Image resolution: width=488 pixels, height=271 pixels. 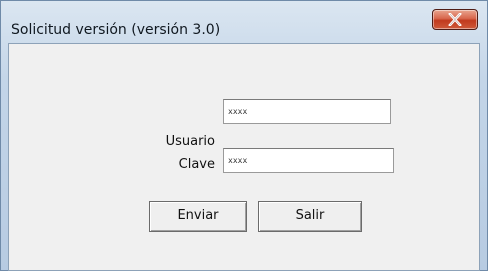 I want to click on user-input: xxxx, so click(x=307, y=111).